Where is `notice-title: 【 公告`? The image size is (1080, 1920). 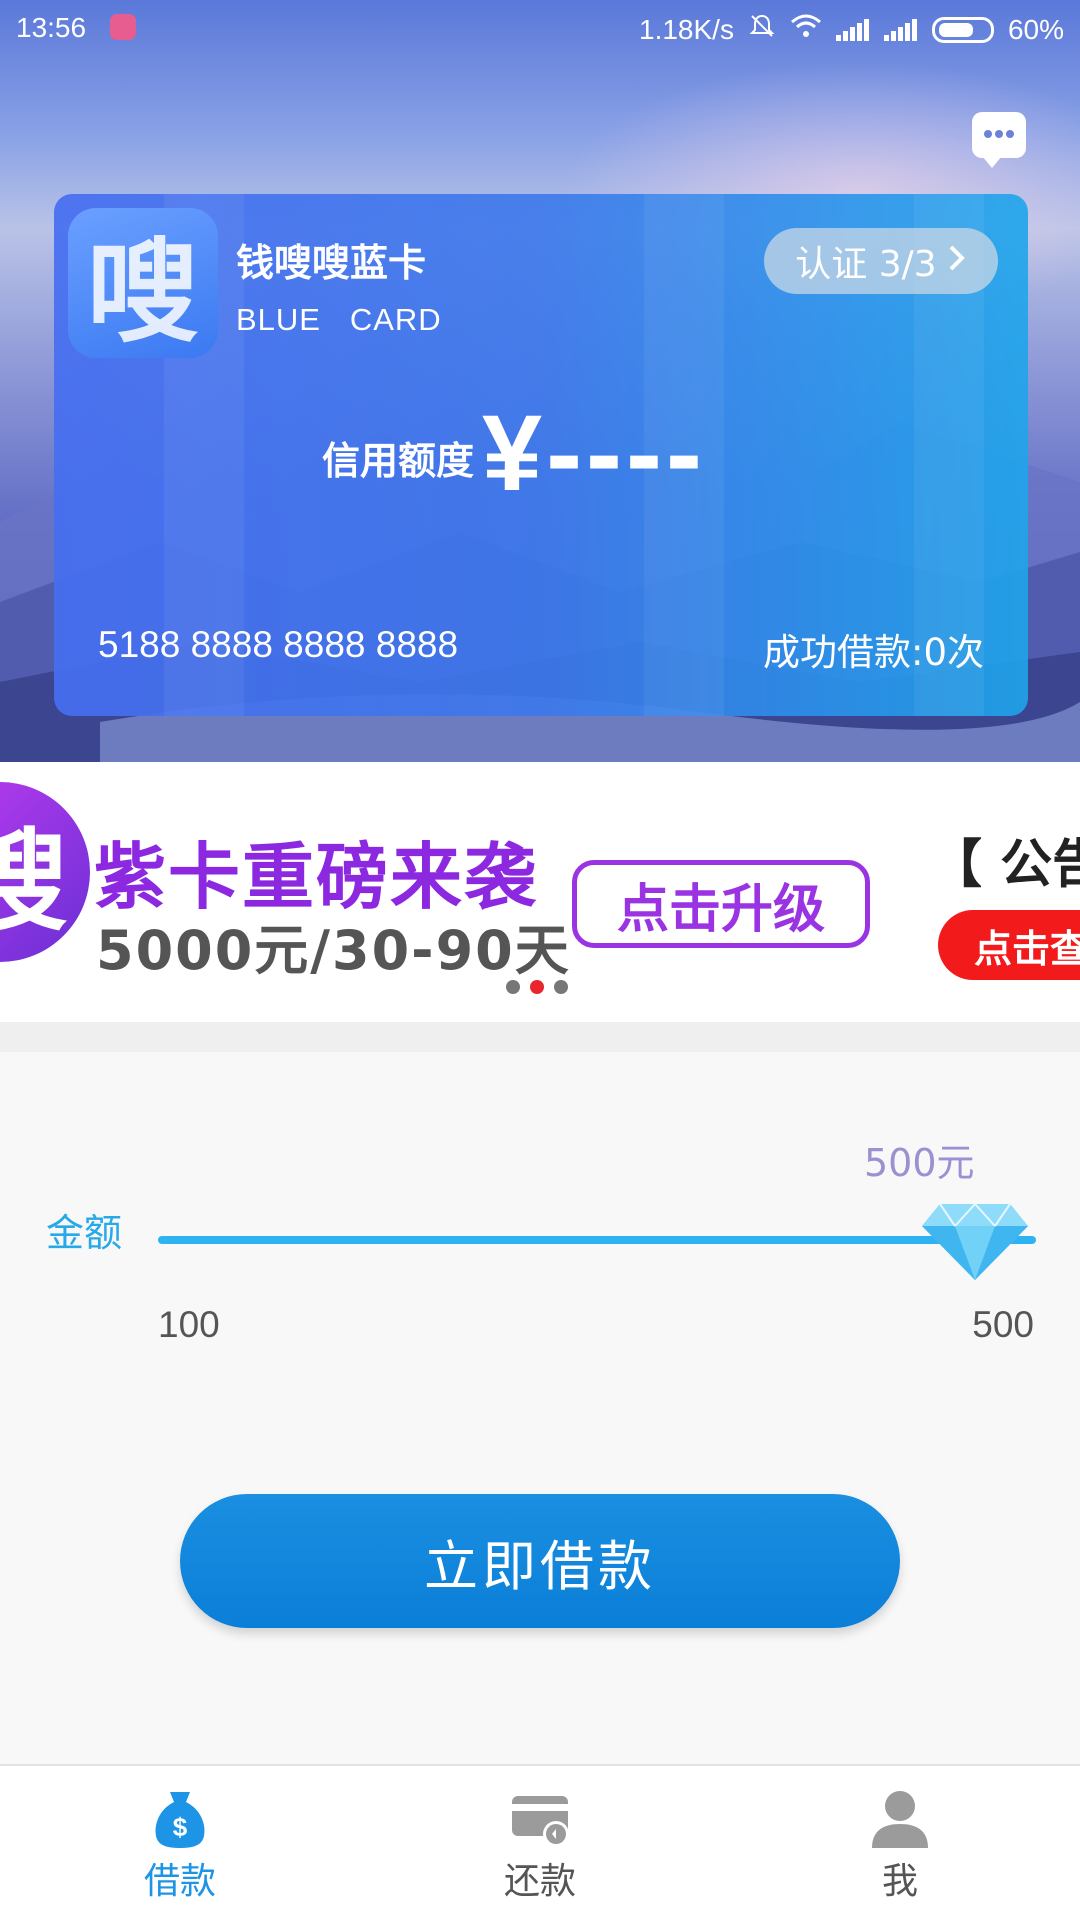
notice-title: 【 公告 is located at coordinates (1005, 865).